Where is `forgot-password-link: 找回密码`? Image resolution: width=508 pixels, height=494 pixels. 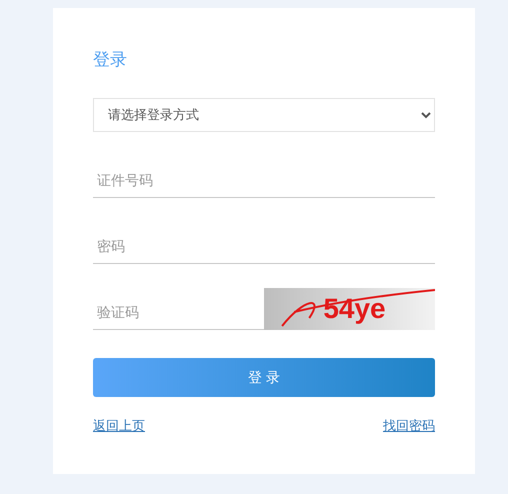 forgot-password-link: 找回密码 is located at coordinates (409, 426).